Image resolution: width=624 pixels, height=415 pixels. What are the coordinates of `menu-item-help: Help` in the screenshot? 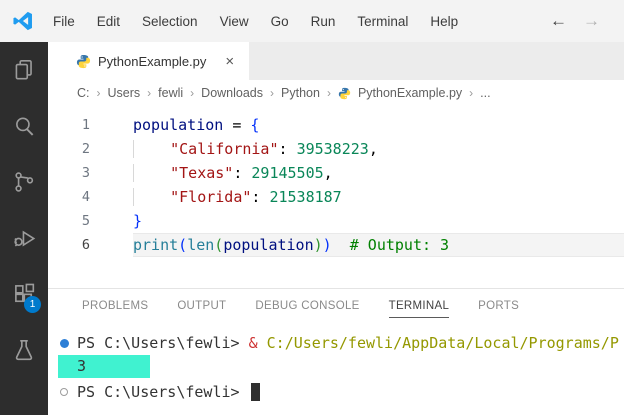 It's located at (444, 21).